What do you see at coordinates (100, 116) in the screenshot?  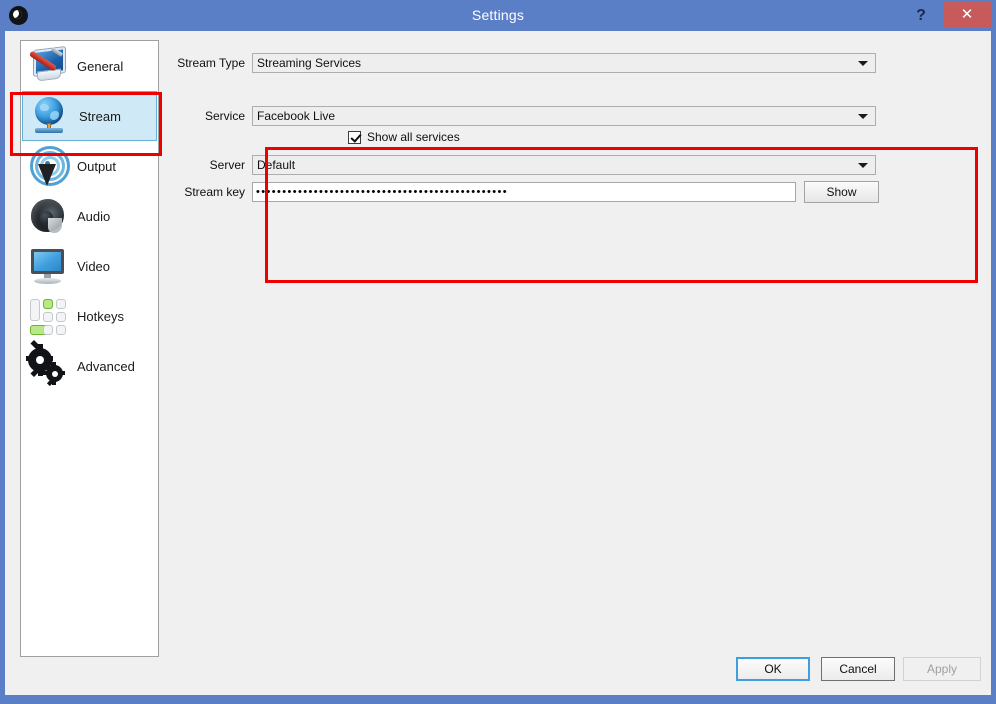 I see `sidebar-item-label: Stream` at bounding box center [100, 116].